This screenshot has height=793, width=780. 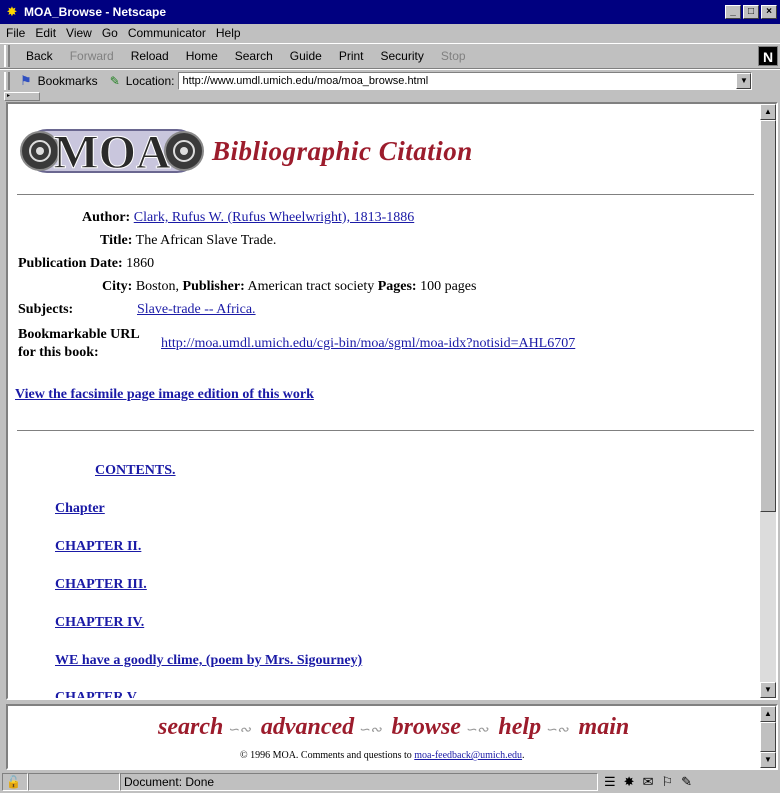 I want to click on author-label: Author:, so click(x=106, y=217).